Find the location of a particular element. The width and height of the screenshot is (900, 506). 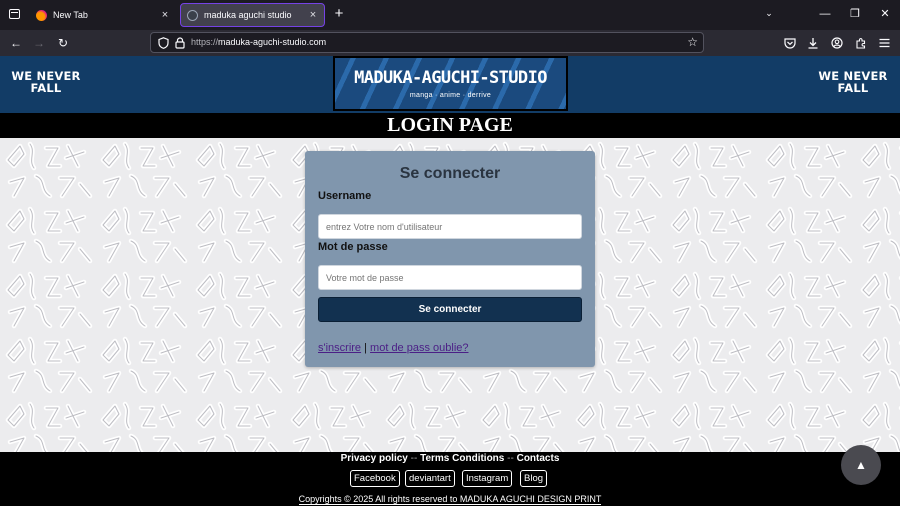

login-heading: Se connecter is located at coordinates (450, 173).